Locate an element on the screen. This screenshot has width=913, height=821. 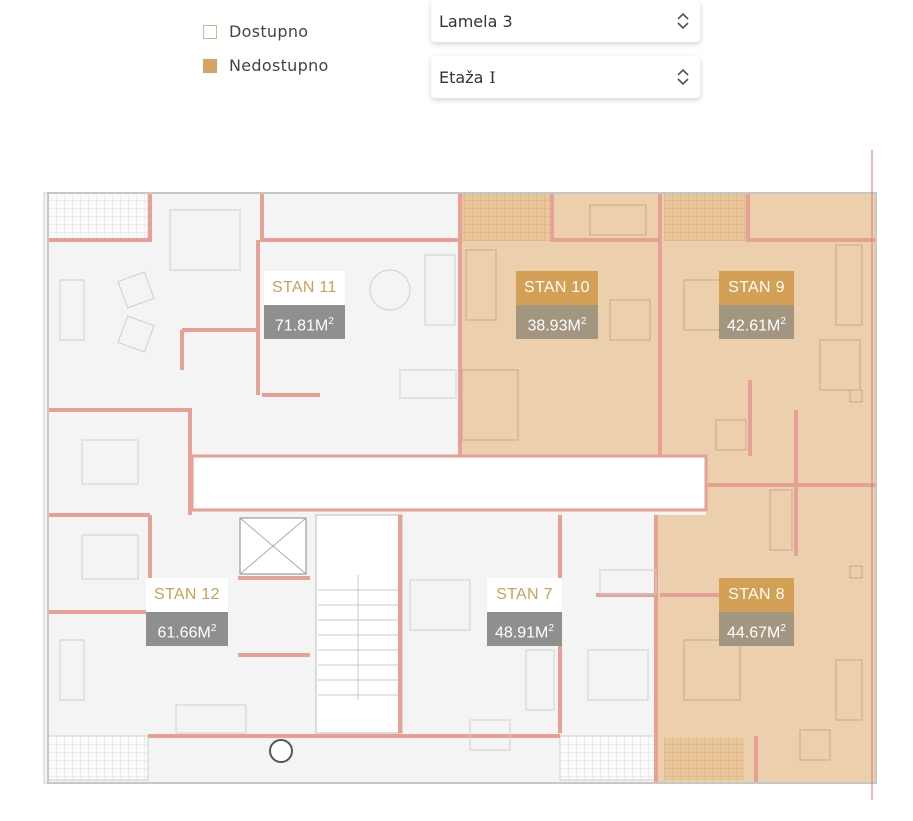
stan-12-area: 61.66M is located at coordinates (184, 633).